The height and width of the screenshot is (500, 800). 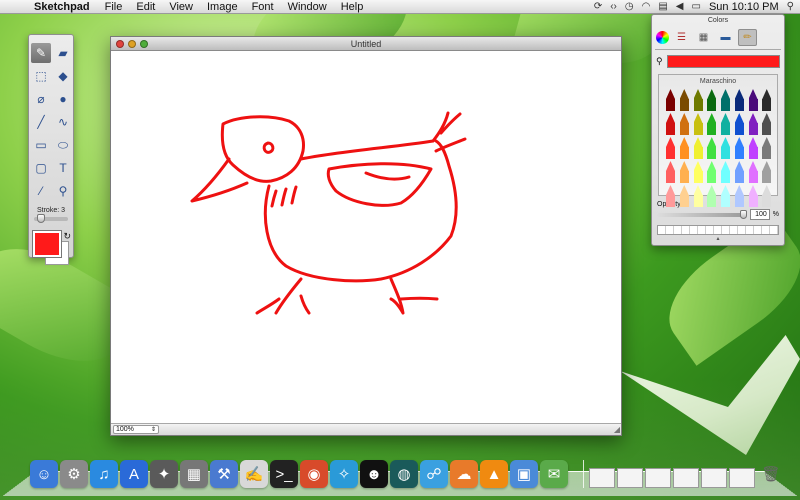 What do you see at coordinates (434, 474) in the screenshot?
I see `messenger-icon: ☍` at bounding box center [434, 474].